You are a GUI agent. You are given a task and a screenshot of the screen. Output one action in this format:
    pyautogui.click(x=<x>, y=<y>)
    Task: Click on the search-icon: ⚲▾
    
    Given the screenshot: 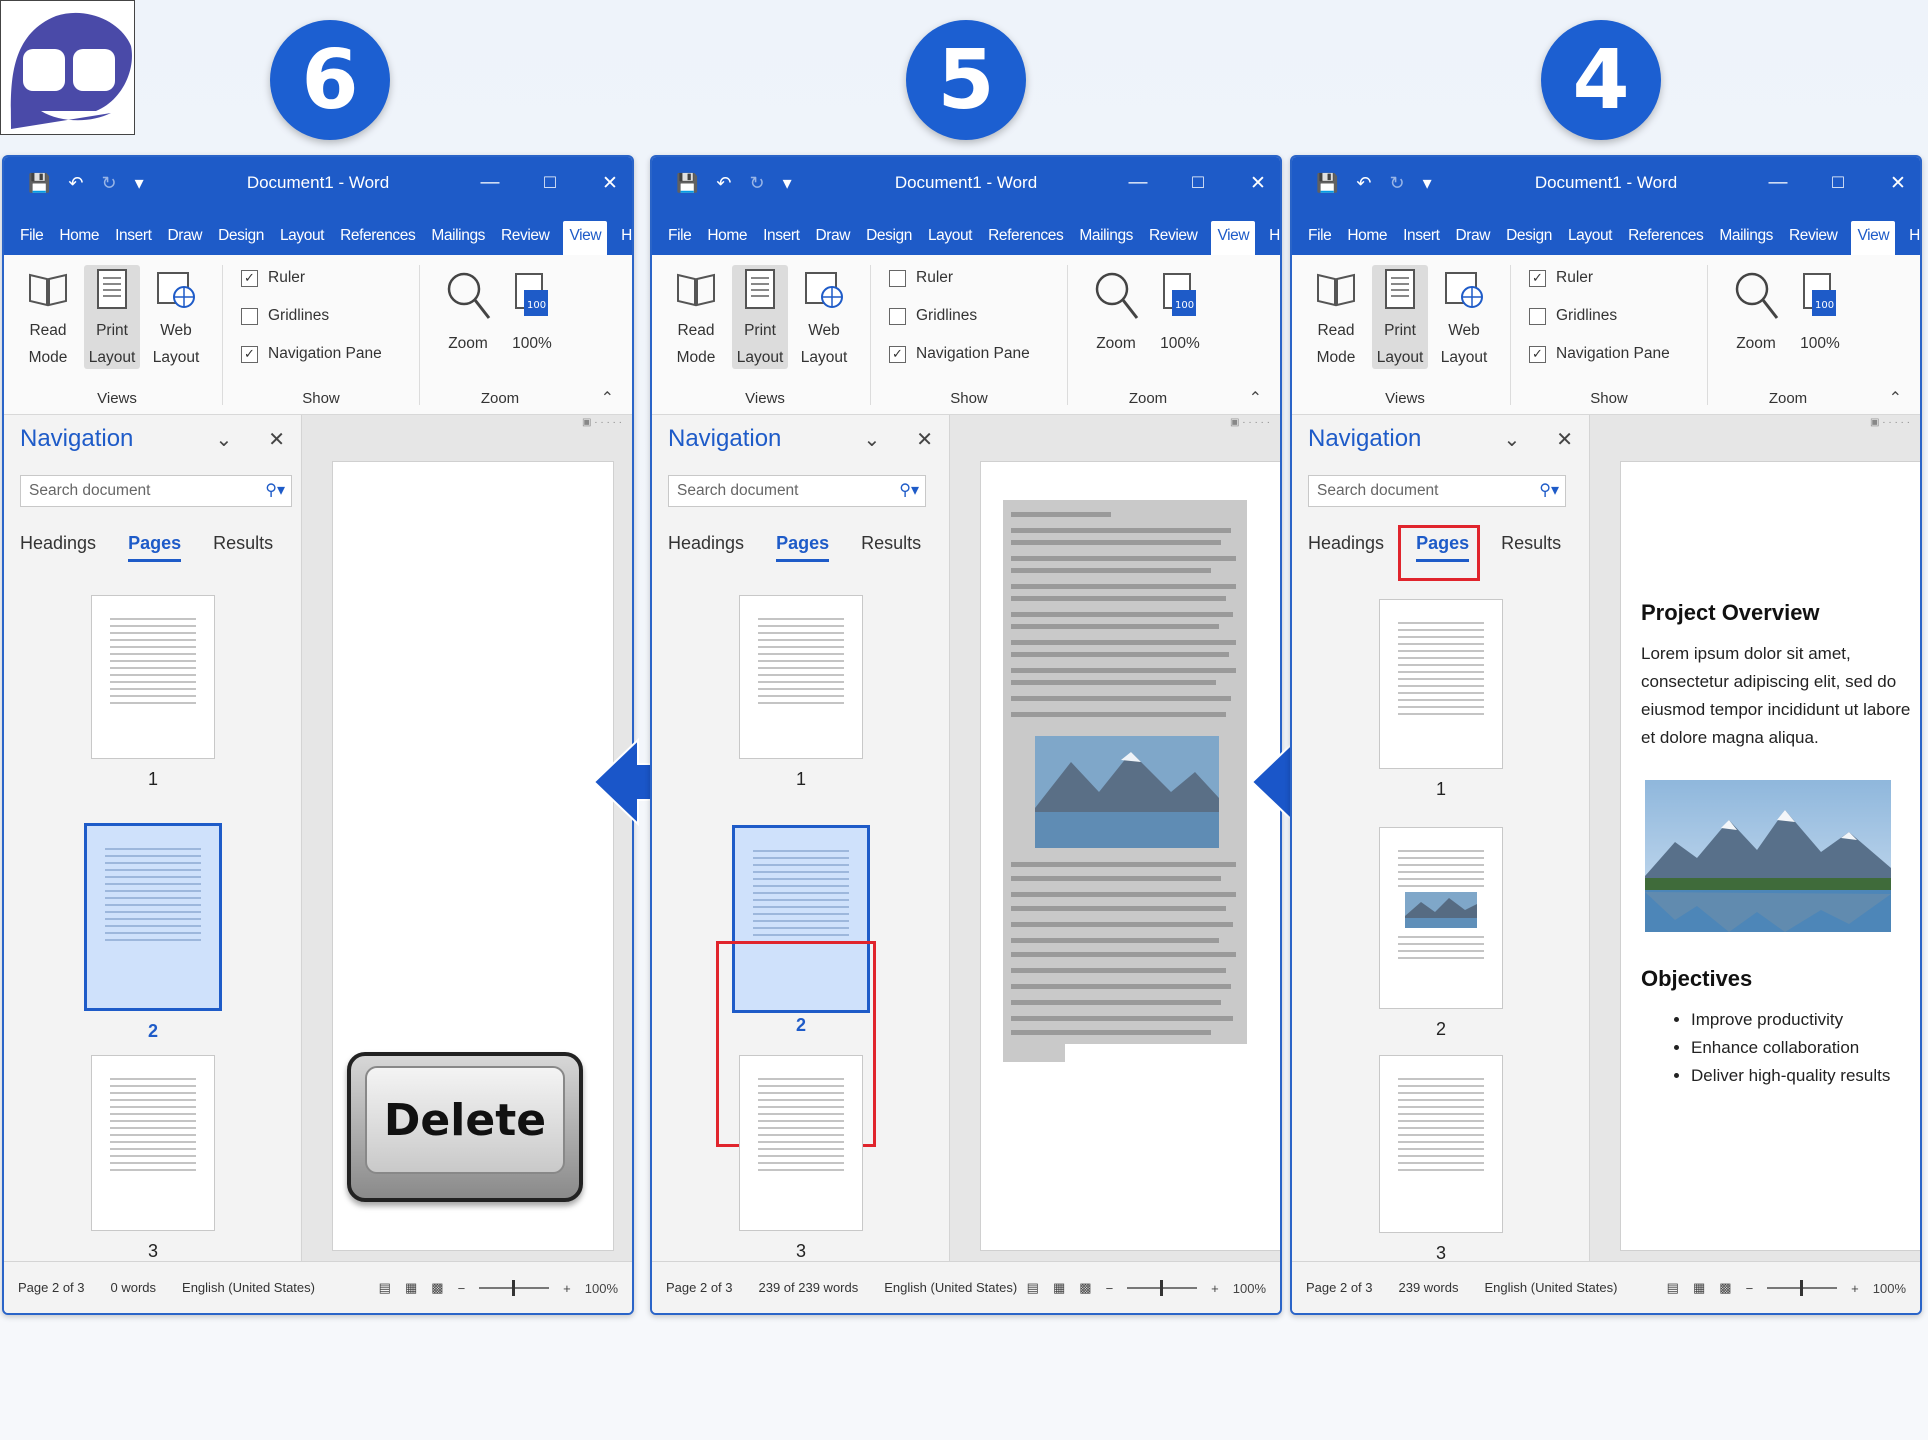 What is the action you would take?
    pyautogui.click(x=275, y=490)
    